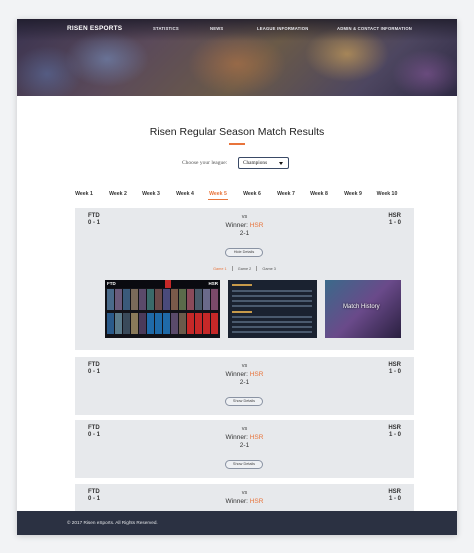 The width and height of the screenshot is (474, 553). What do you see at coordinates (257, 268) in the screenshot?
I see `tab-separator` at bounding box center [257, 268].